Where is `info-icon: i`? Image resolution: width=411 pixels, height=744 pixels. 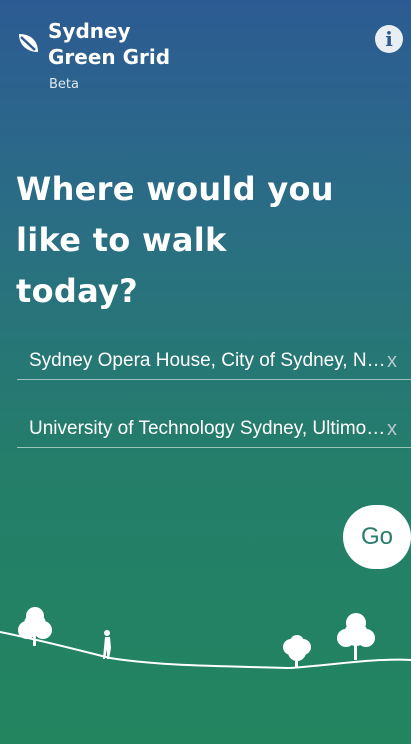 info-icon: i is located at coordinates (389, 39).